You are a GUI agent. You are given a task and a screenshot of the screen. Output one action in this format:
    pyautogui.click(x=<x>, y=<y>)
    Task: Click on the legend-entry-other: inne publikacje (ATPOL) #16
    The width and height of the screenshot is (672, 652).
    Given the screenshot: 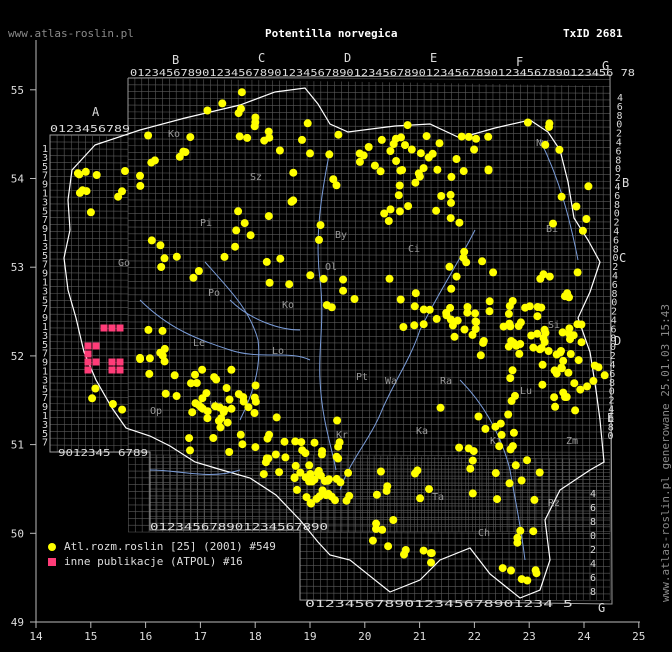 What is the action you would take?
    pyautogui.click(x=162, y=561)
    